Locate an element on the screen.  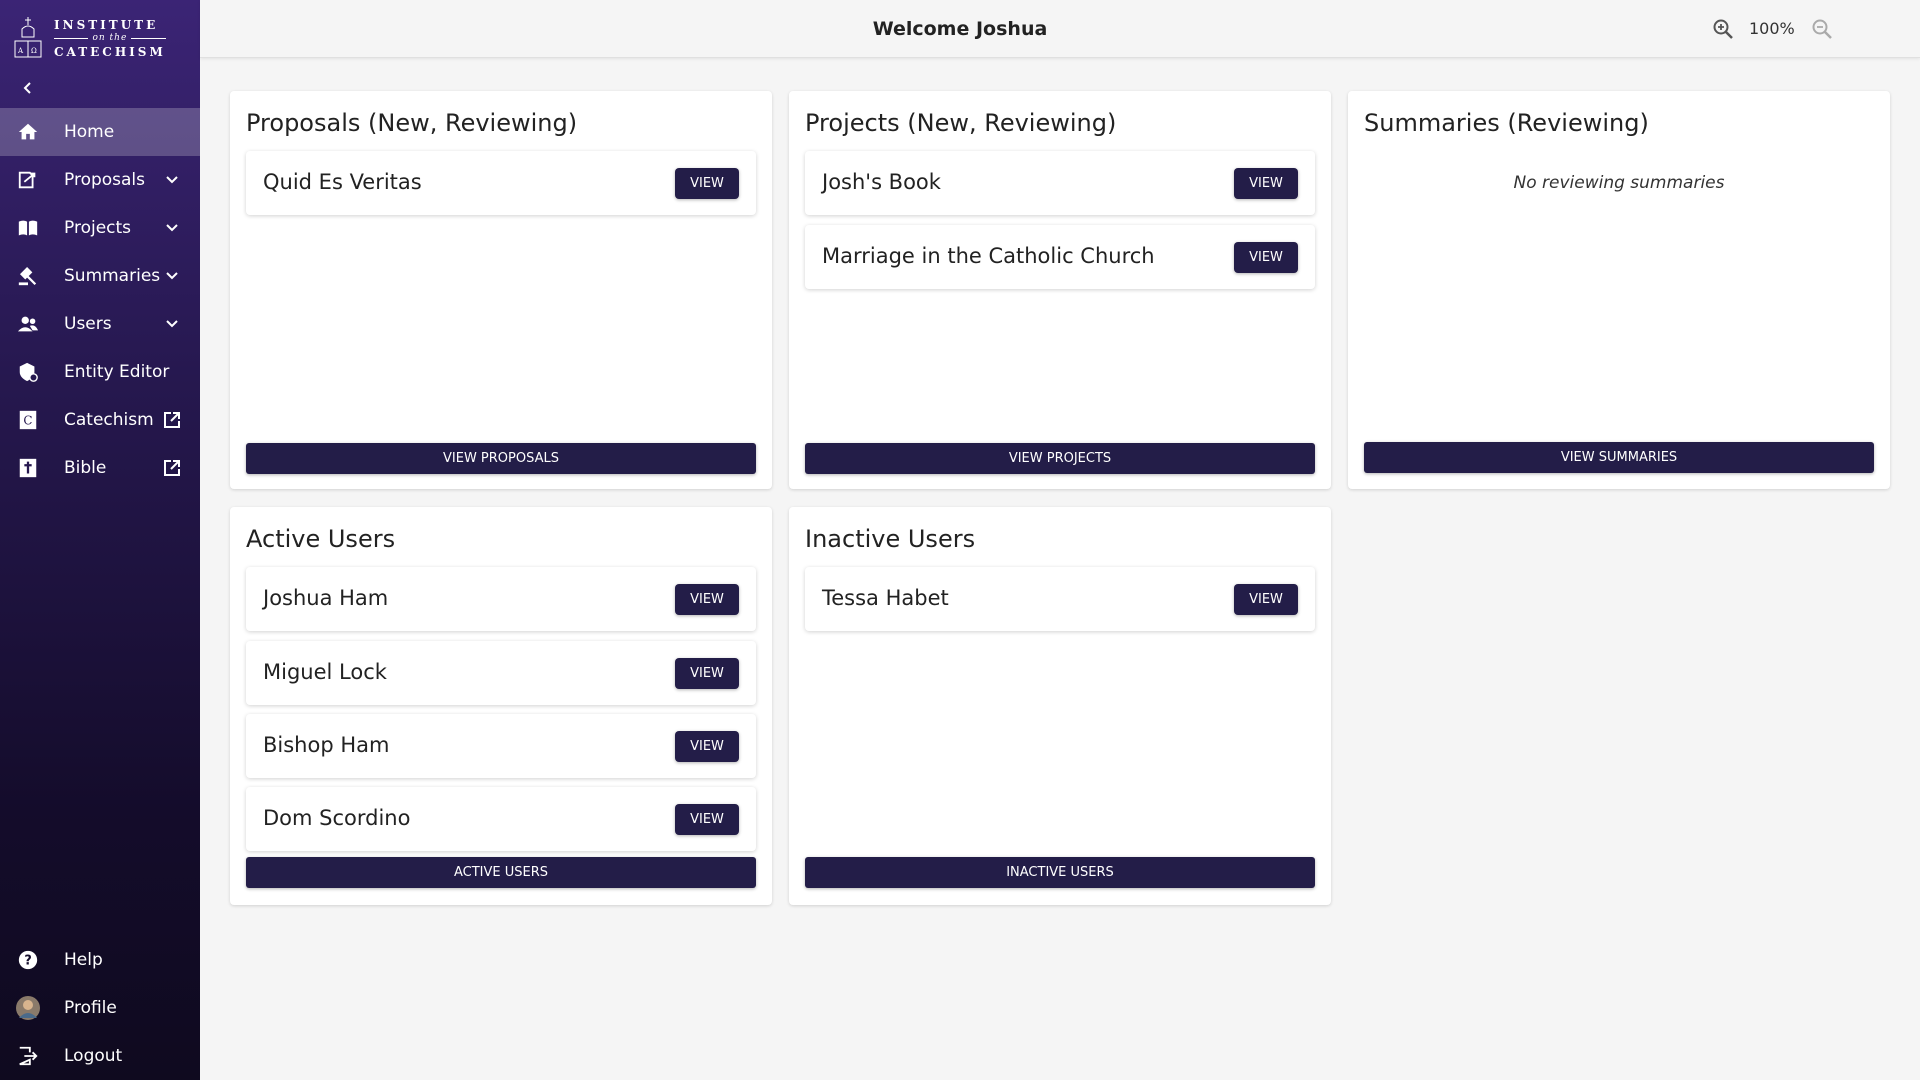
sidebar-item-logout: Logout is located at coordinates (100, 1056).